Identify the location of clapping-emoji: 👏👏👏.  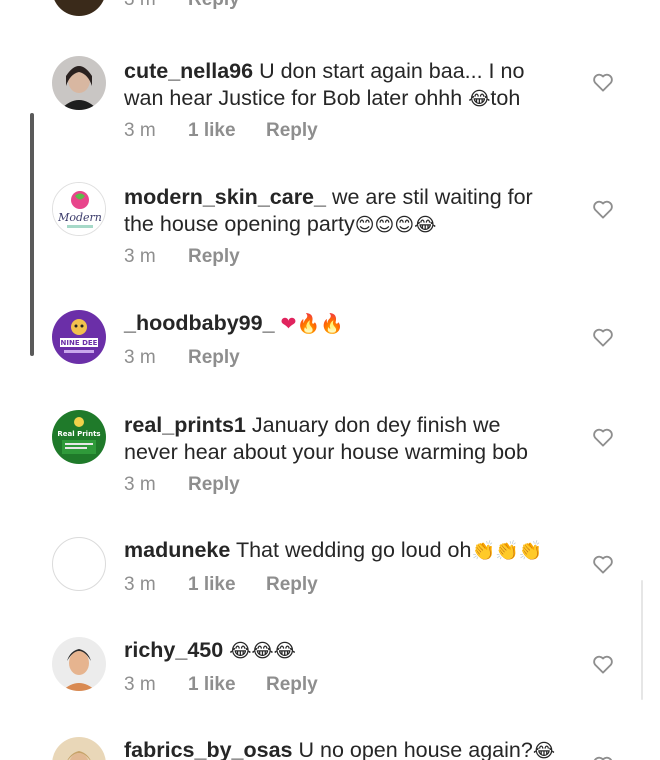
(507, 551).